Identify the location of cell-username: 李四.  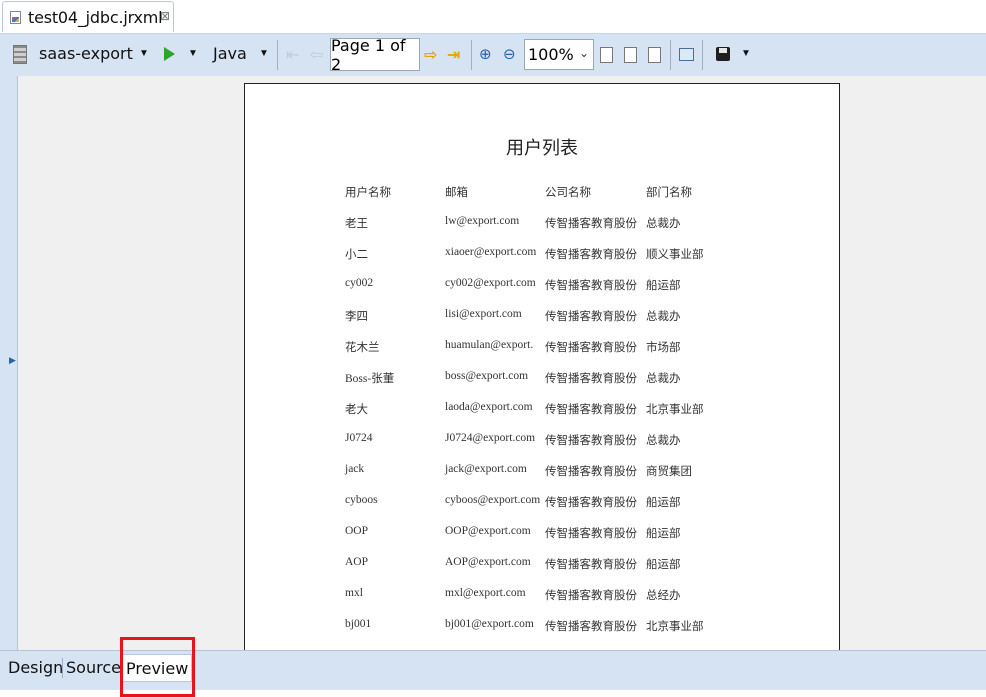
(356, 317).